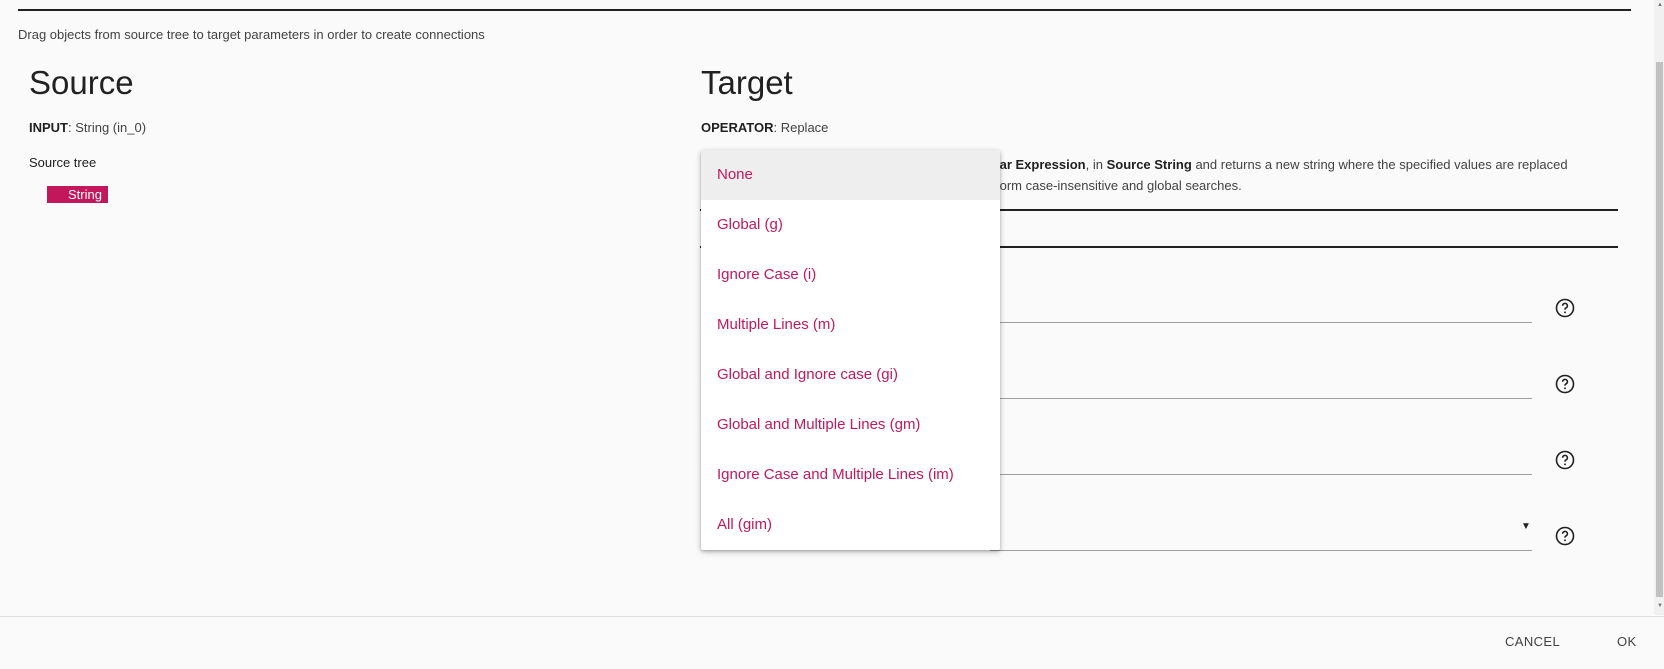 The image size is (1664, 669). Describe the element at coordinates (1096, 164) in the screenshot. I see `desc-text-1: , in` at that location.